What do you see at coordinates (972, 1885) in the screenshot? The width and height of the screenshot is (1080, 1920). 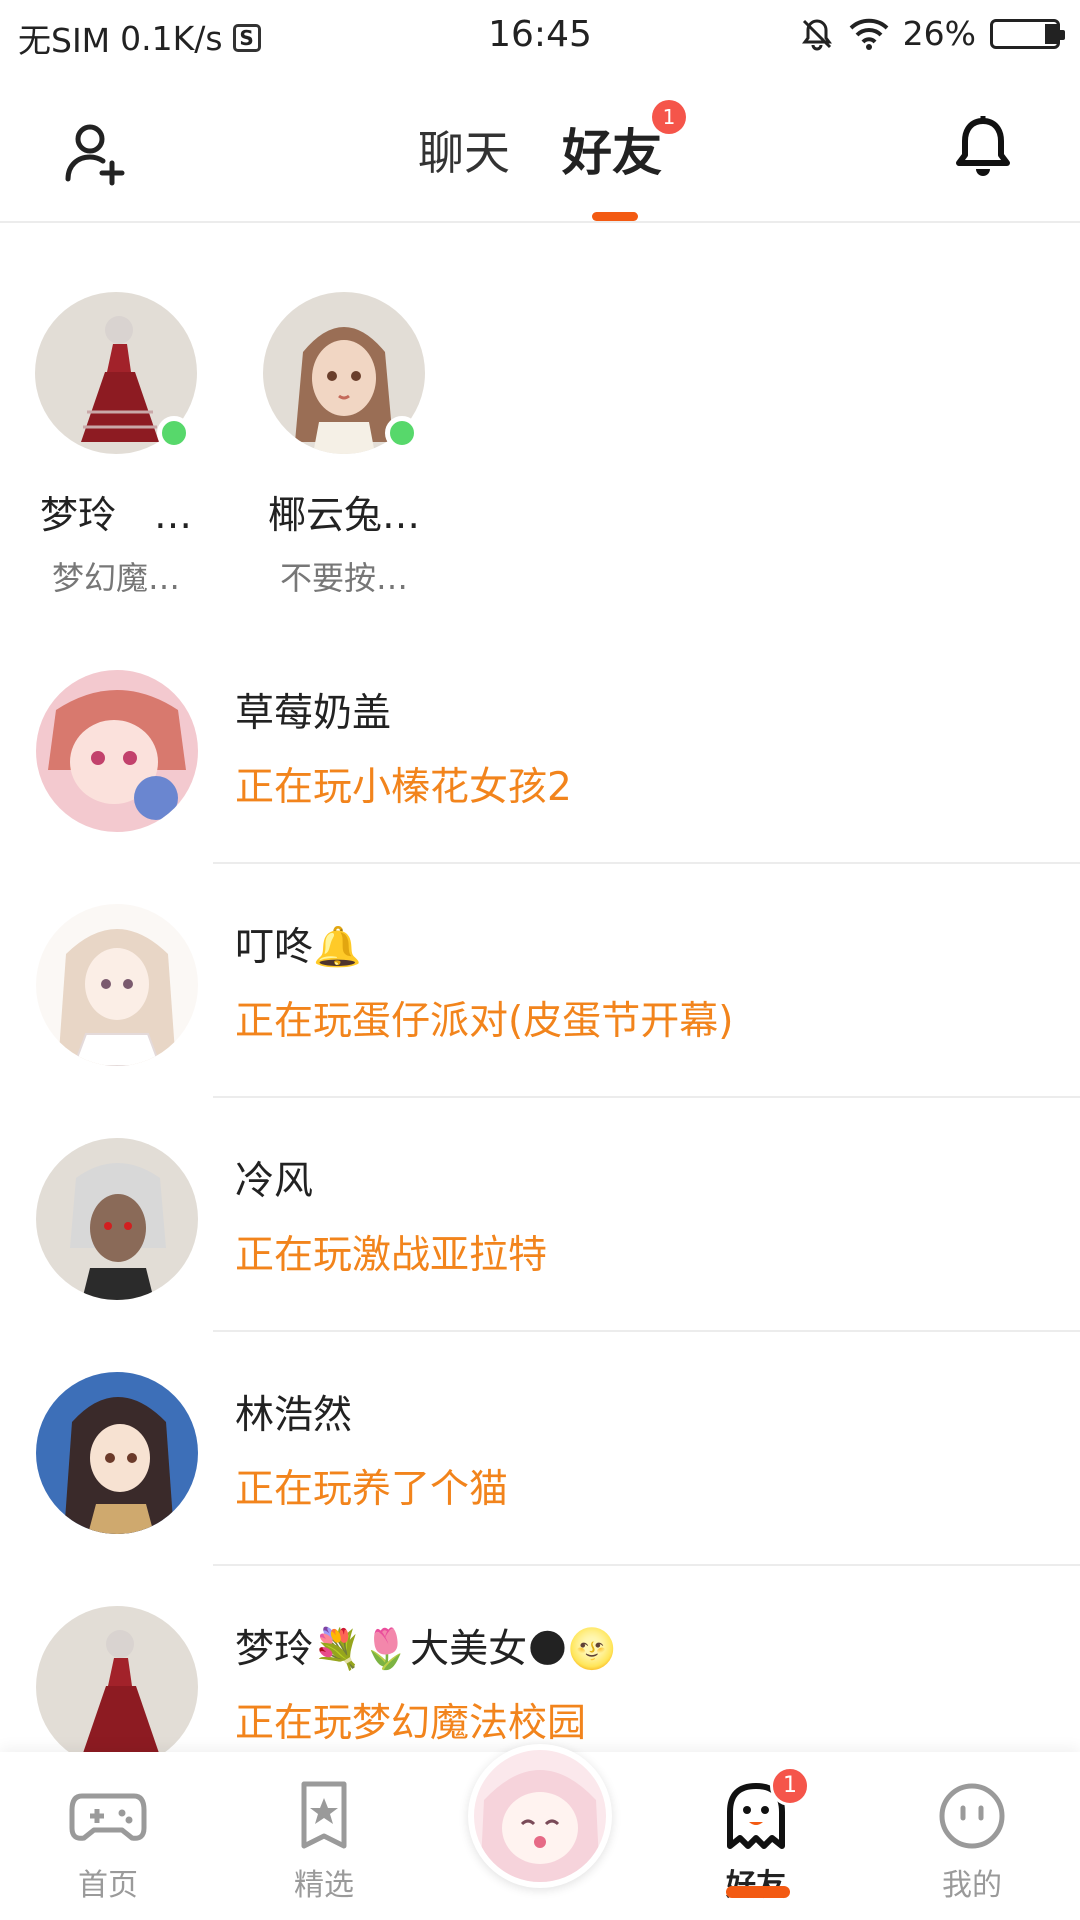 I see `nav-label-me: 我的` at bounding box center [972, 1885].